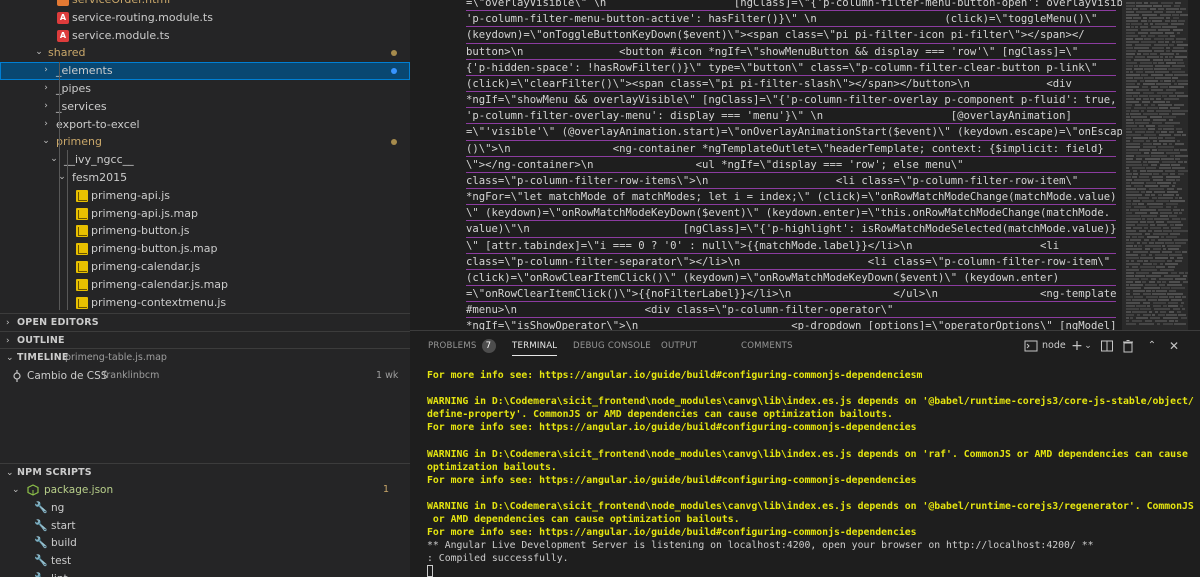 The height and width of the screenshot is (577, 1200). Describe the element at coordinates (205, 573) in the screenshot. I see `npm-script-lint: 🔧 lint` at that location.